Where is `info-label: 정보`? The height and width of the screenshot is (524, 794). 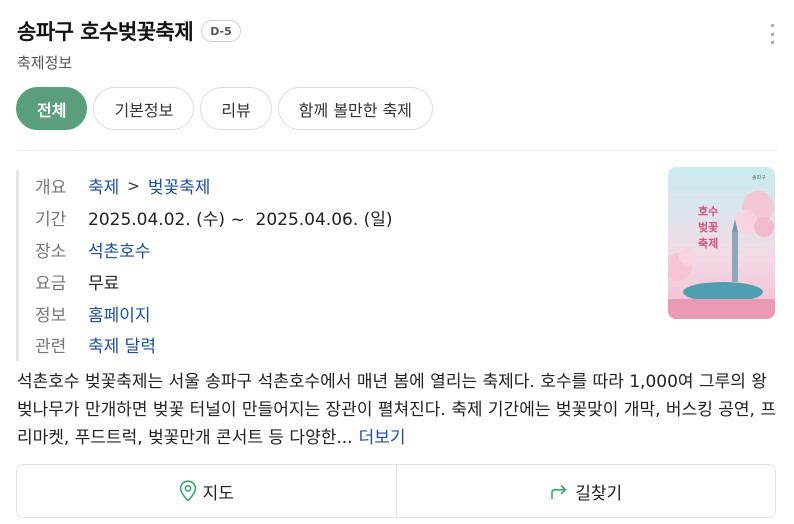
info-label: 정보 is located at coordinates (51, 315).